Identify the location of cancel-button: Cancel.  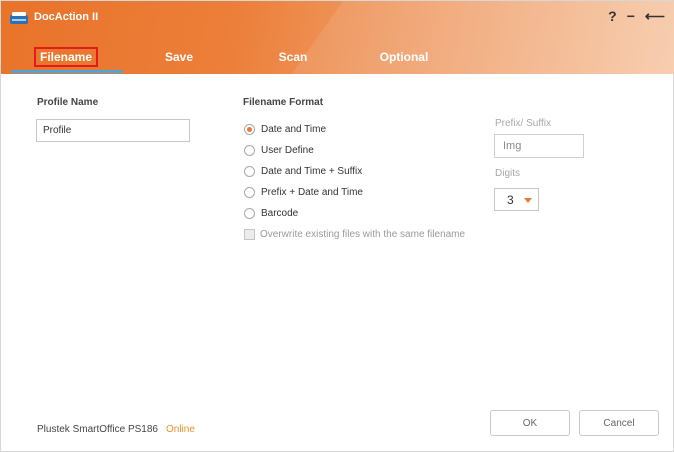
(619, 423).